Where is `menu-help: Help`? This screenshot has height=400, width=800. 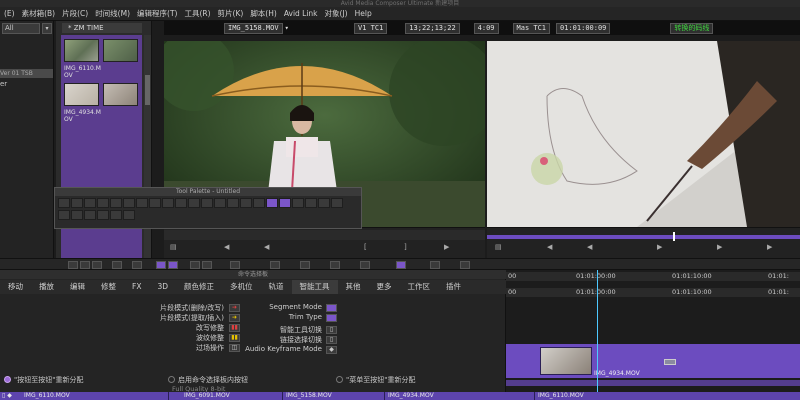
menu-help: Help is located at coordinates (363, 13).